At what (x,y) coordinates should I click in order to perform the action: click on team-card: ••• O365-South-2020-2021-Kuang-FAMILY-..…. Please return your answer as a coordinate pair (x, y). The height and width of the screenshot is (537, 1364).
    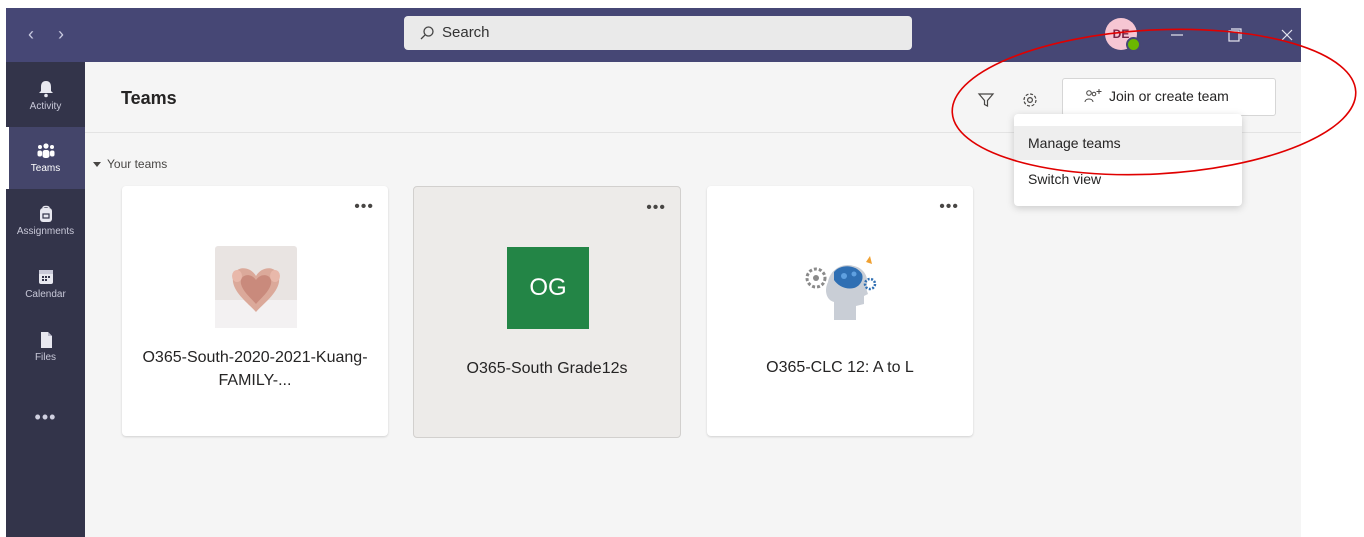
    Looking at the image, I should click on (255, 311).